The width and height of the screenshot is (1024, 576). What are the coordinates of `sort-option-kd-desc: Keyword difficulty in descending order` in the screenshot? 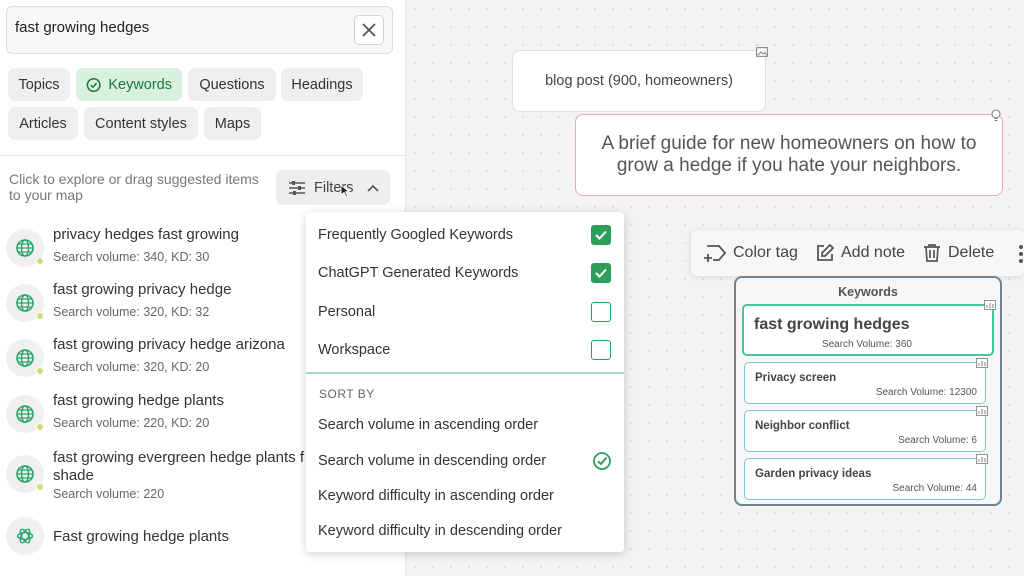 It's located at (440, 531).